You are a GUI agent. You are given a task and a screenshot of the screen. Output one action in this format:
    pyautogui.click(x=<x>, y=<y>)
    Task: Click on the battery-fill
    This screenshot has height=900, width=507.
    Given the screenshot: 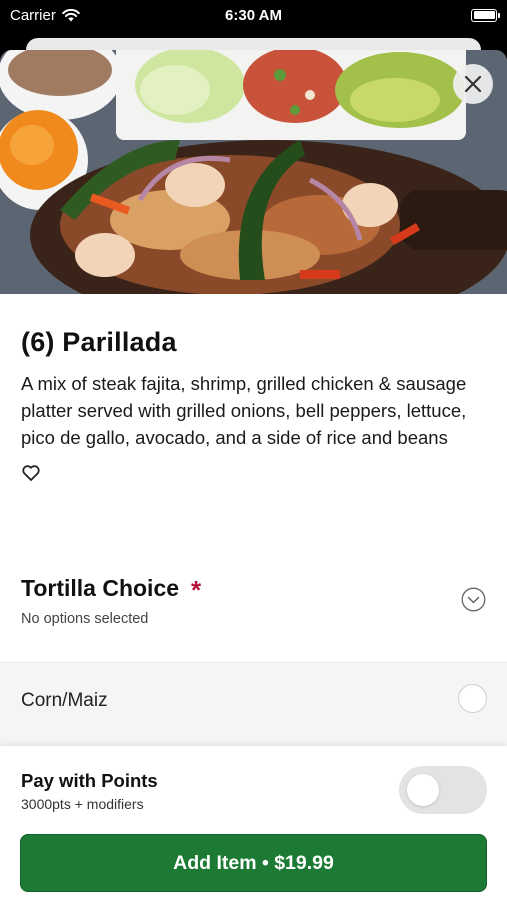 What is the action you would take?
    pyautogui.click(x=484, y=15)
    